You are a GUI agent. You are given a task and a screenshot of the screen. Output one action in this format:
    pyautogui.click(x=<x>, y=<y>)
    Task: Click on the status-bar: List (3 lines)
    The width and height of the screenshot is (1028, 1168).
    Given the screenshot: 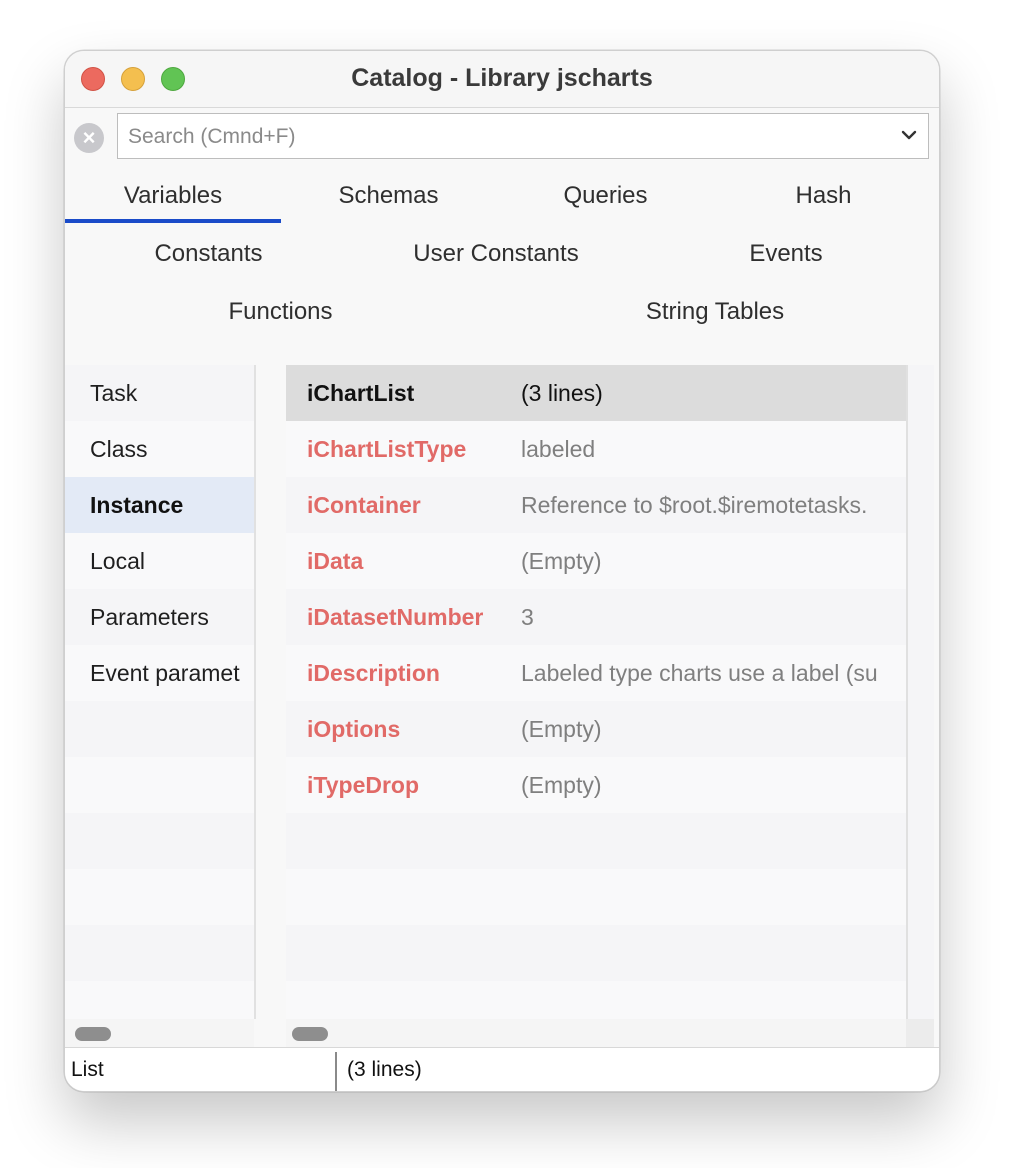 What is the action you would take?
    pyautogui.click(x=502, y=1069)
    